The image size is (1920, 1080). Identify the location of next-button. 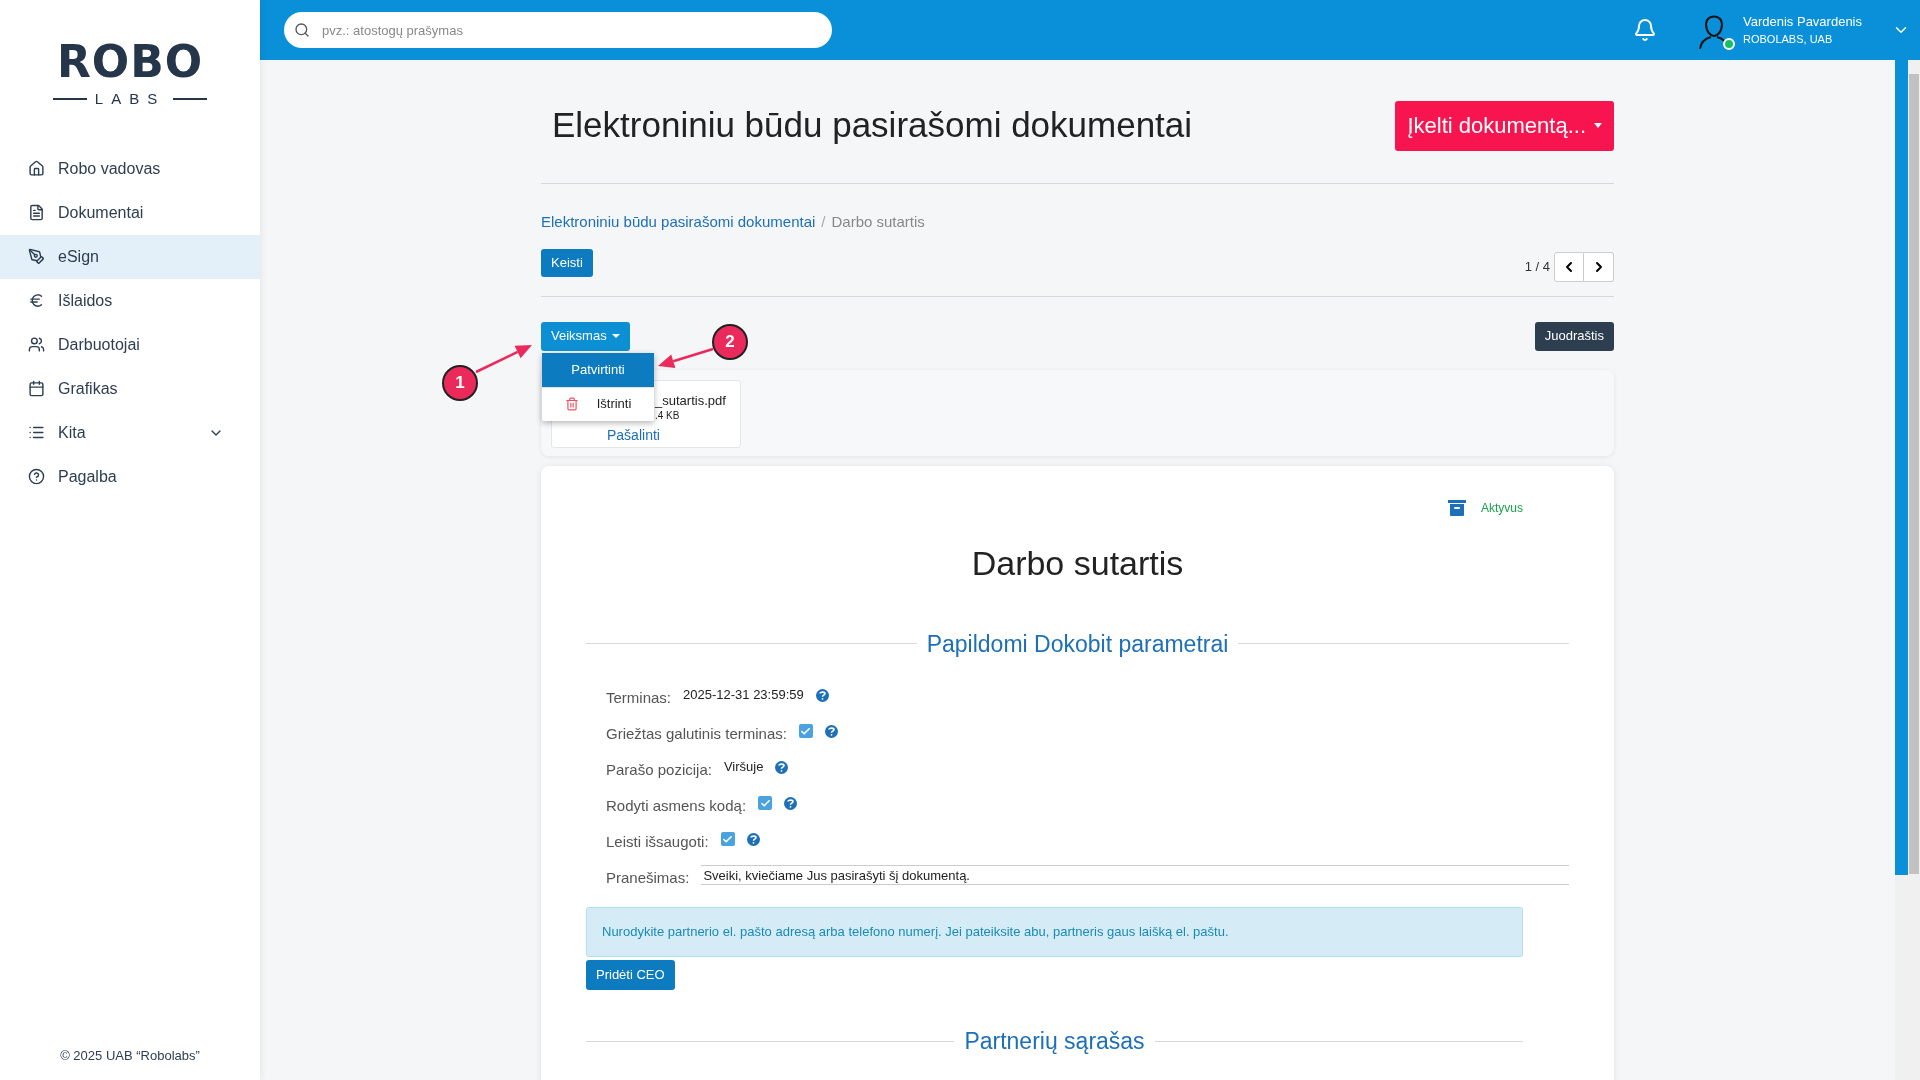
(1599, 266).